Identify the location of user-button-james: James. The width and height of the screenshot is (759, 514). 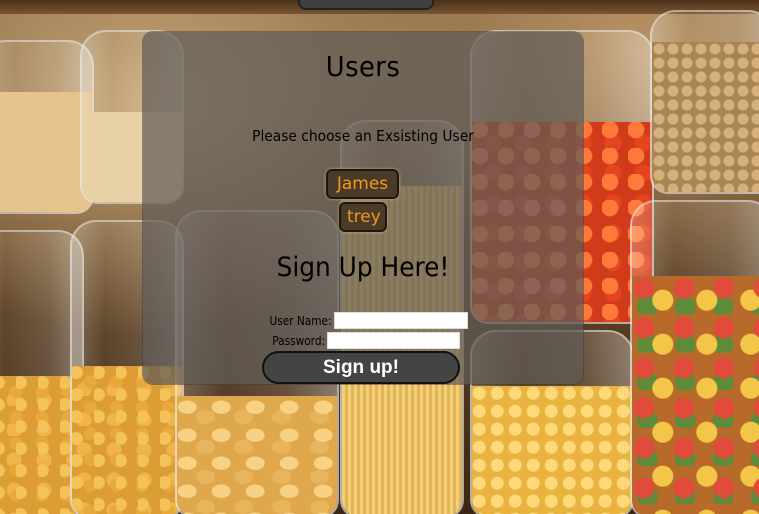
(362, 184).